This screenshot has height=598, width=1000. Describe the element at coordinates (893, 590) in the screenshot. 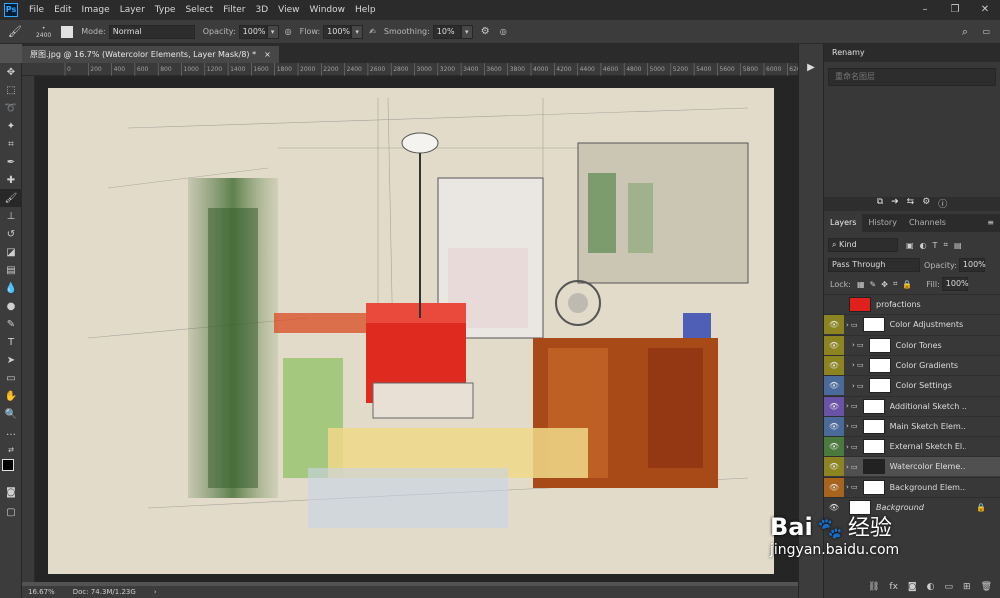

I see `fx-icon: fx` at that location.